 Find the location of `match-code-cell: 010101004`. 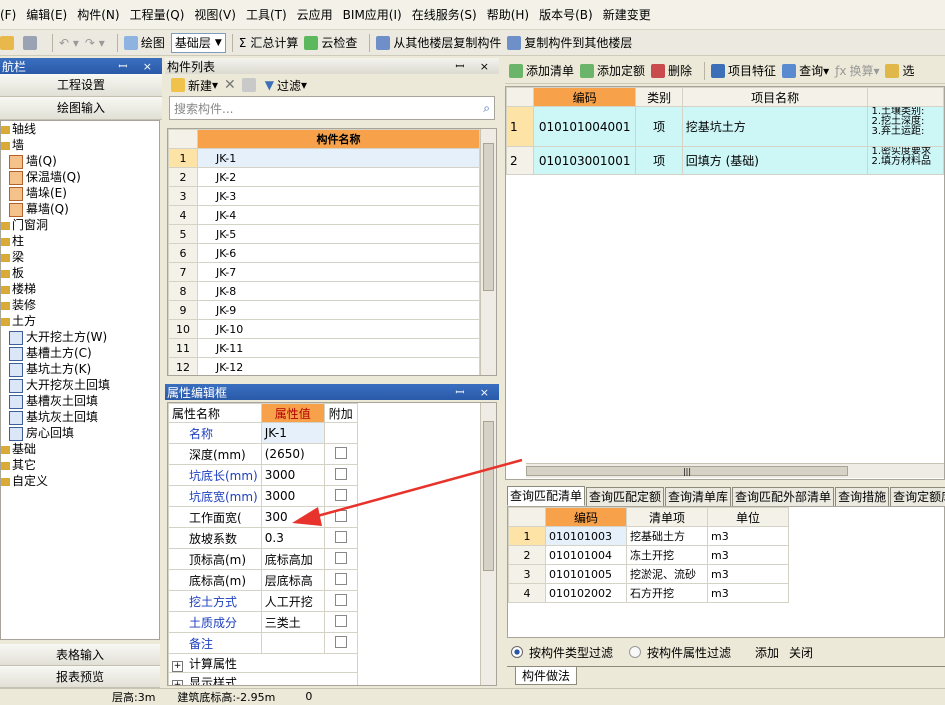

match-code-cell: 010101004 is located at coordinates (586, 555).